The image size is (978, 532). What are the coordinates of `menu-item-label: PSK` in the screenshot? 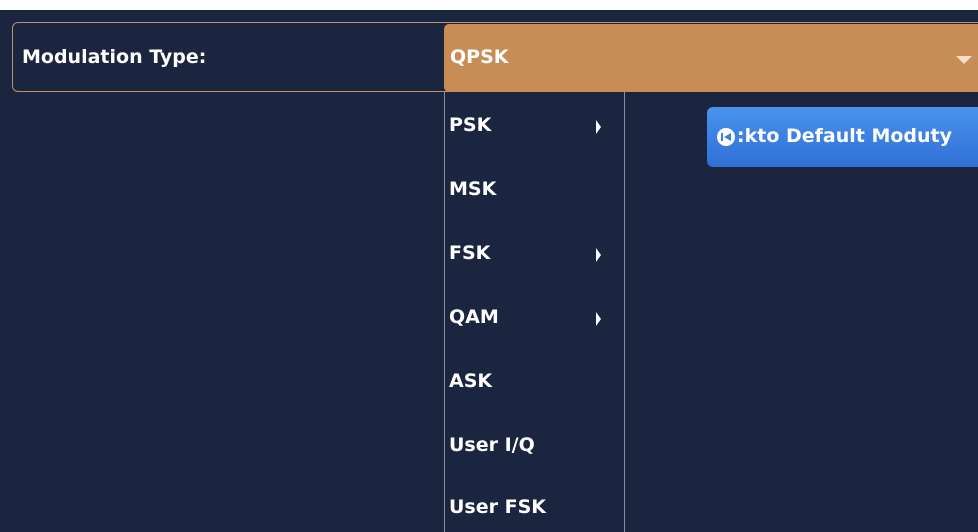 It's located at (470, 125).